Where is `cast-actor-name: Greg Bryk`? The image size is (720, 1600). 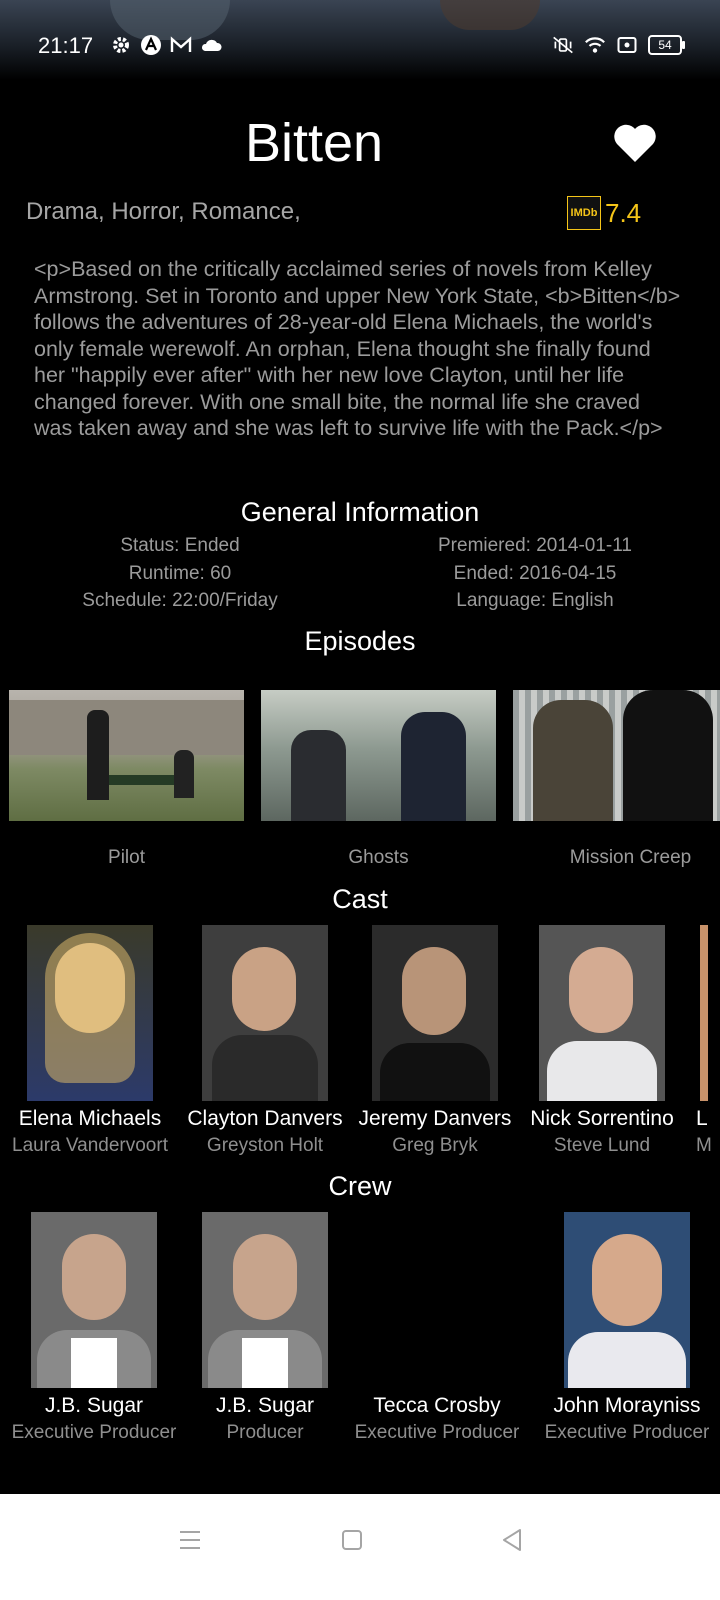
cast-actor-name: Greg Bryk is located at coordinates (435, 1145).